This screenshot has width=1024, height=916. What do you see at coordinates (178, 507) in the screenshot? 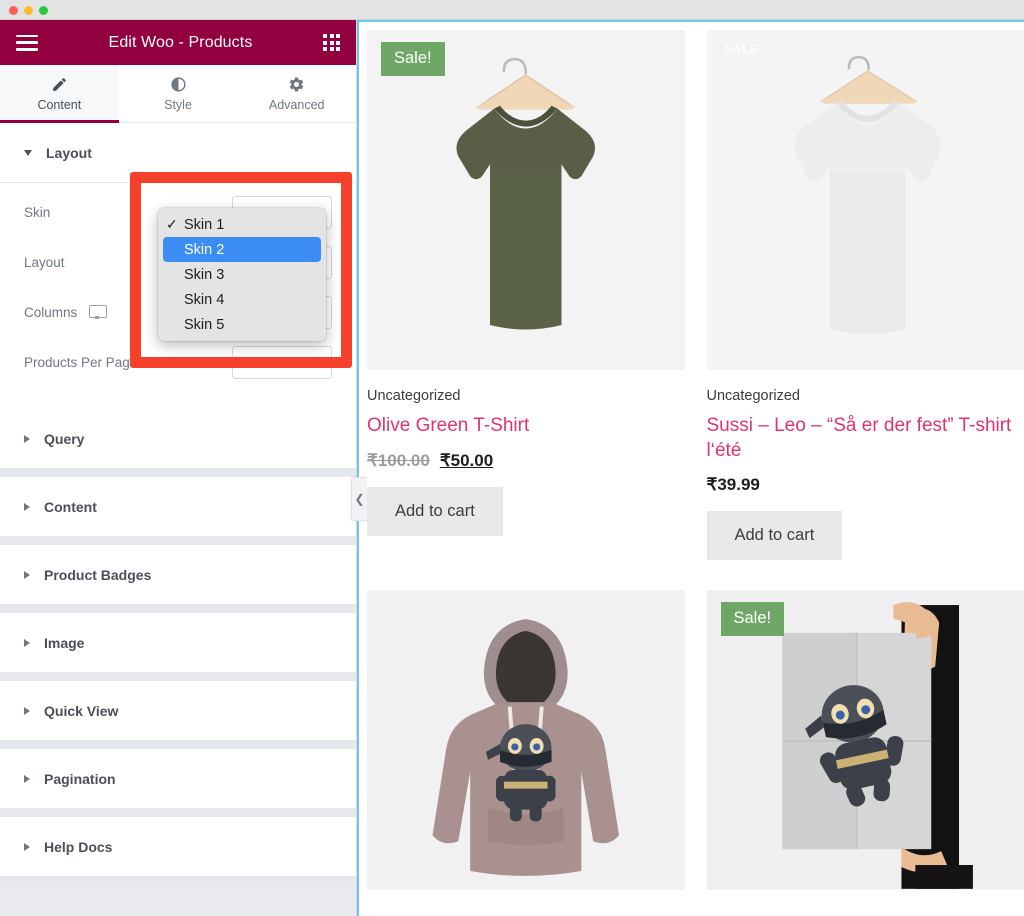
I see `section-header-content: Content` at bounding box center [178, 507].